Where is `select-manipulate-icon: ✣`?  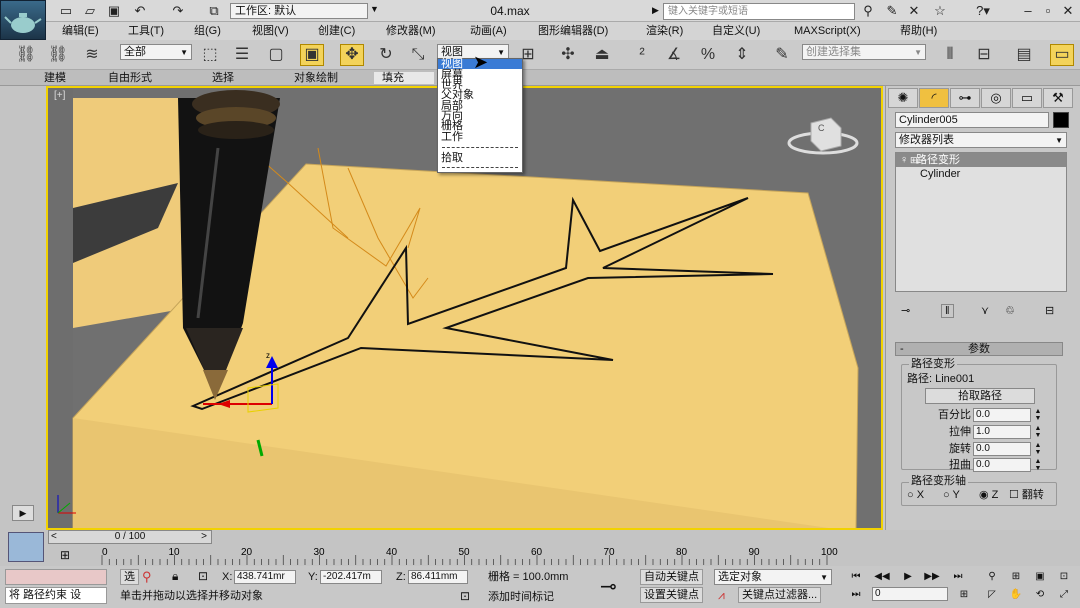
select-manipulate-icon: ✣ is located at coordinates (568, 55).